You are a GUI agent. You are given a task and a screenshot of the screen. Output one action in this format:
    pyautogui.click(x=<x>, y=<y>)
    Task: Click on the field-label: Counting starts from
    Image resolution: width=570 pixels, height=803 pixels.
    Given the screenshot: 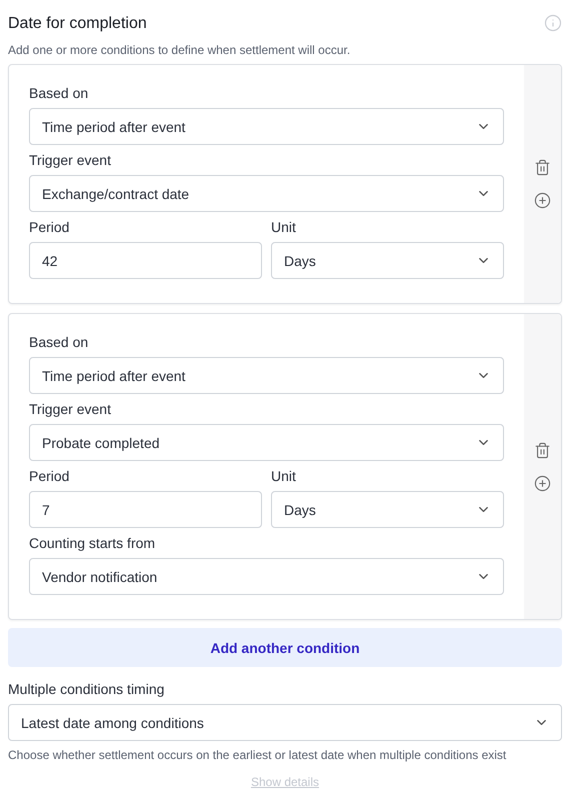 What is the action you would take?
    pyautogui.click(x=92, y=543)
    